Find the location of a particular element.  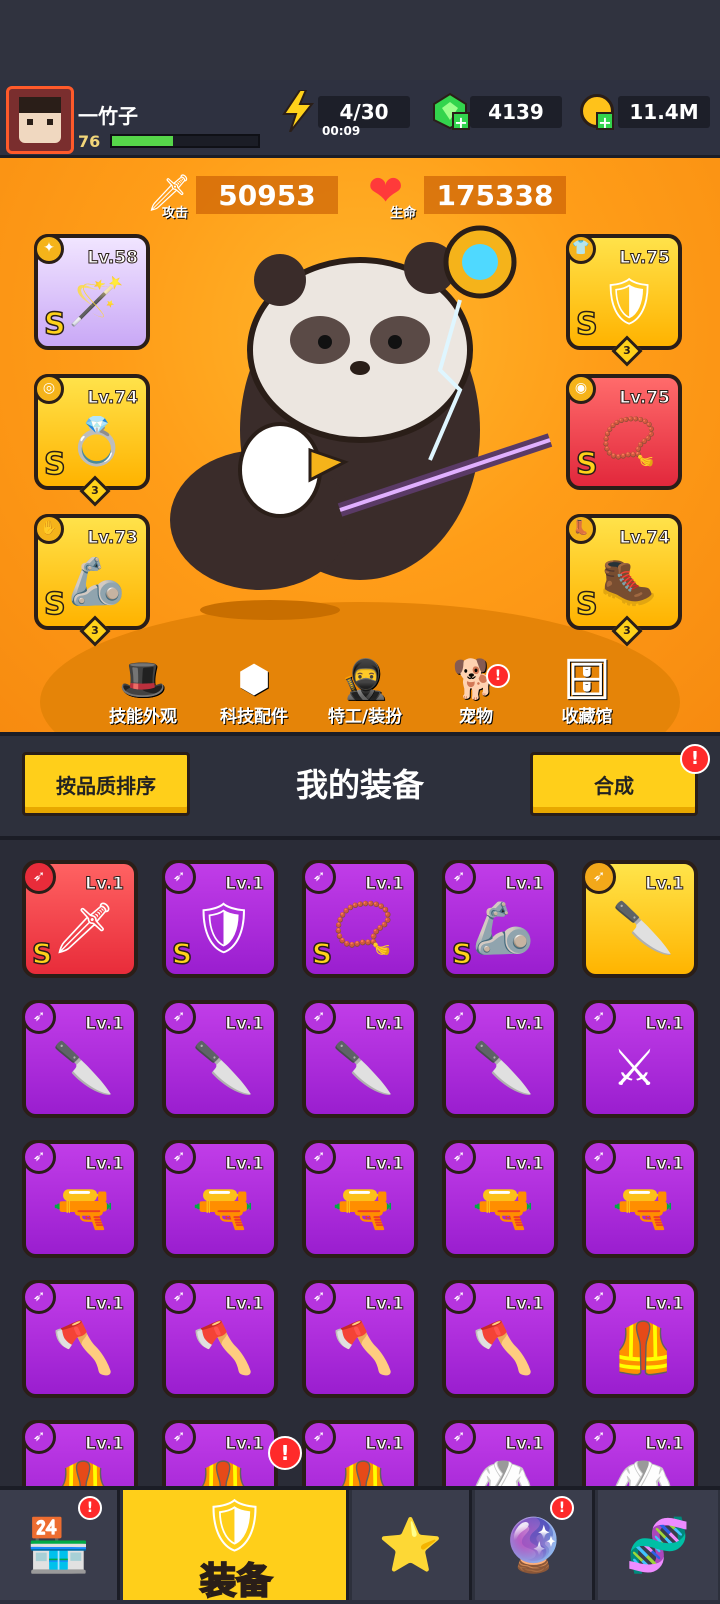

feature-menu-item: 🥷 特工/装扮 is located at coordinates (365, 691).